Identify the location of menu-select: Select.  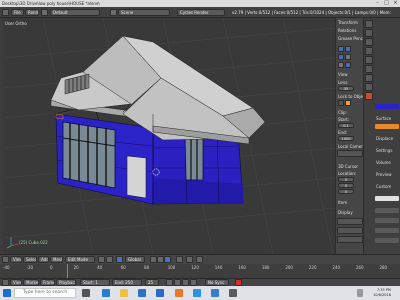
(30, 259).